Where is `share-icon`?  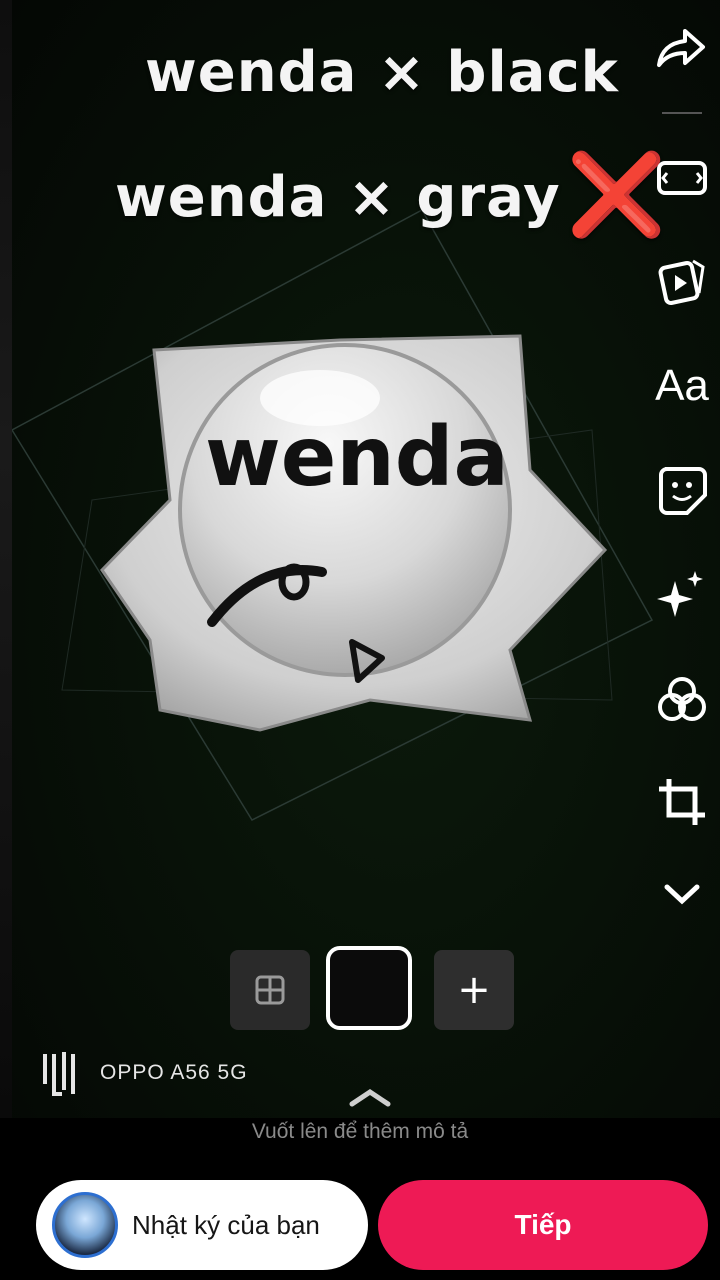 share-icon is located at coordinates (682, 48).